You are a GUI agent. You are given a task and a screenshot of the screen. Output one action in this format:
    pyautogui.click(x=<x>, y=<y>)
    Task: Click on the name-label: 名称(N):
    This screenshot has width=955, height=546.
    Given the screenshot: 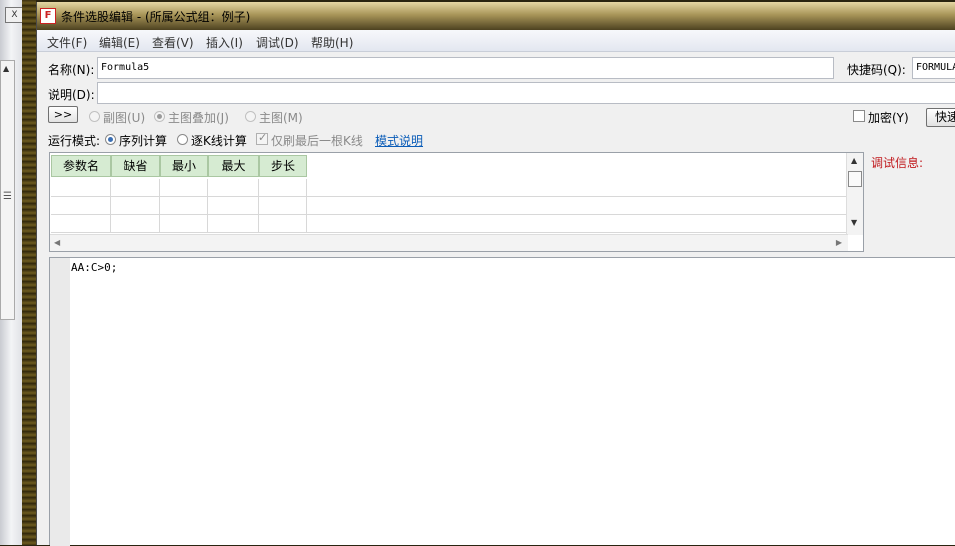 What is the action you would take?
    pyautogui.click(x=71, y=70)
    